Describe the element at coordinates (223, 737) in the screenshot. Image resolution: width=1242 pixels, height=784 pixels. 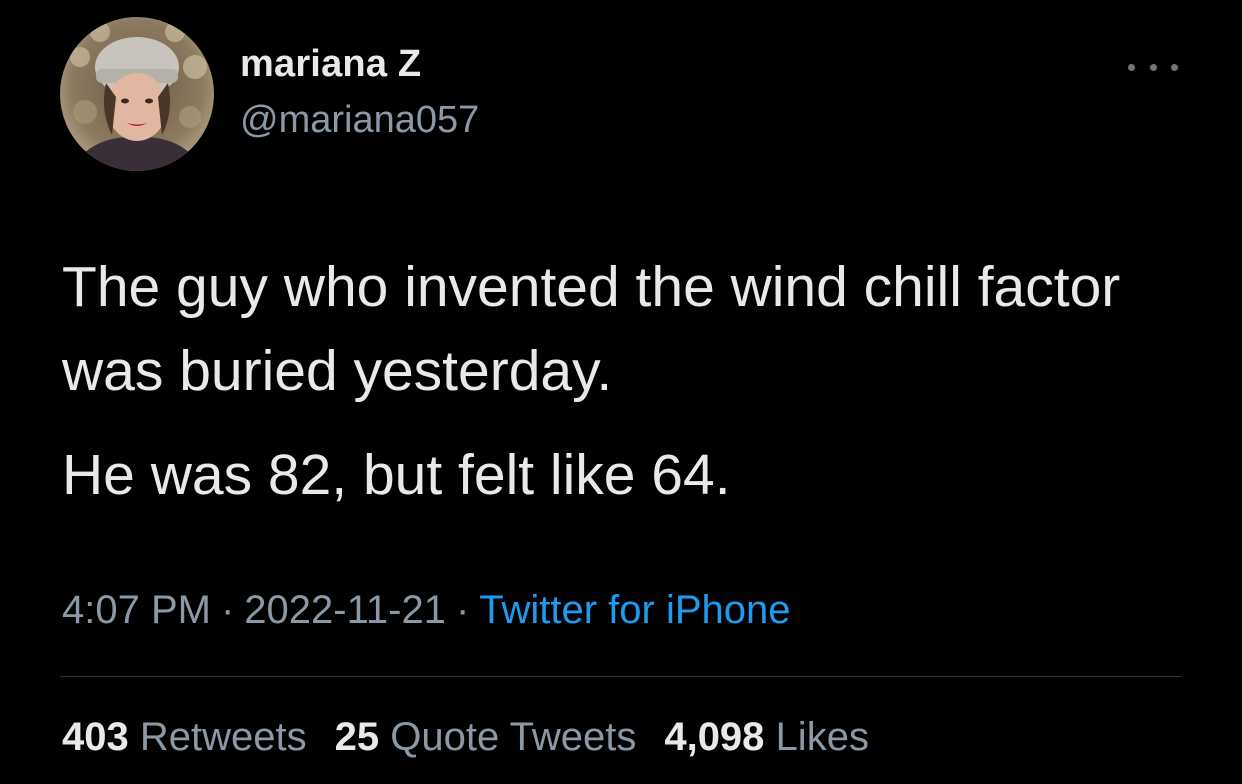
I see `retweets-label: Retweets` at that location.